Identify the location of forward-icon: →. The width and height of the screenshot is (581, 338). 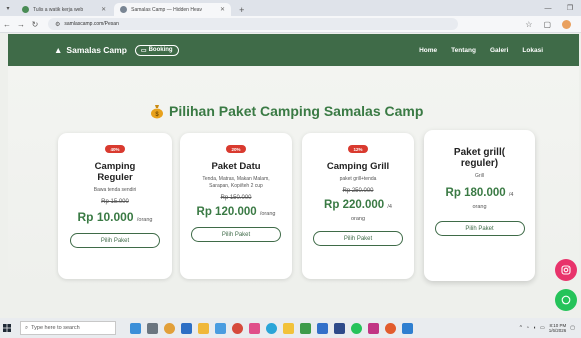
(21, 24).